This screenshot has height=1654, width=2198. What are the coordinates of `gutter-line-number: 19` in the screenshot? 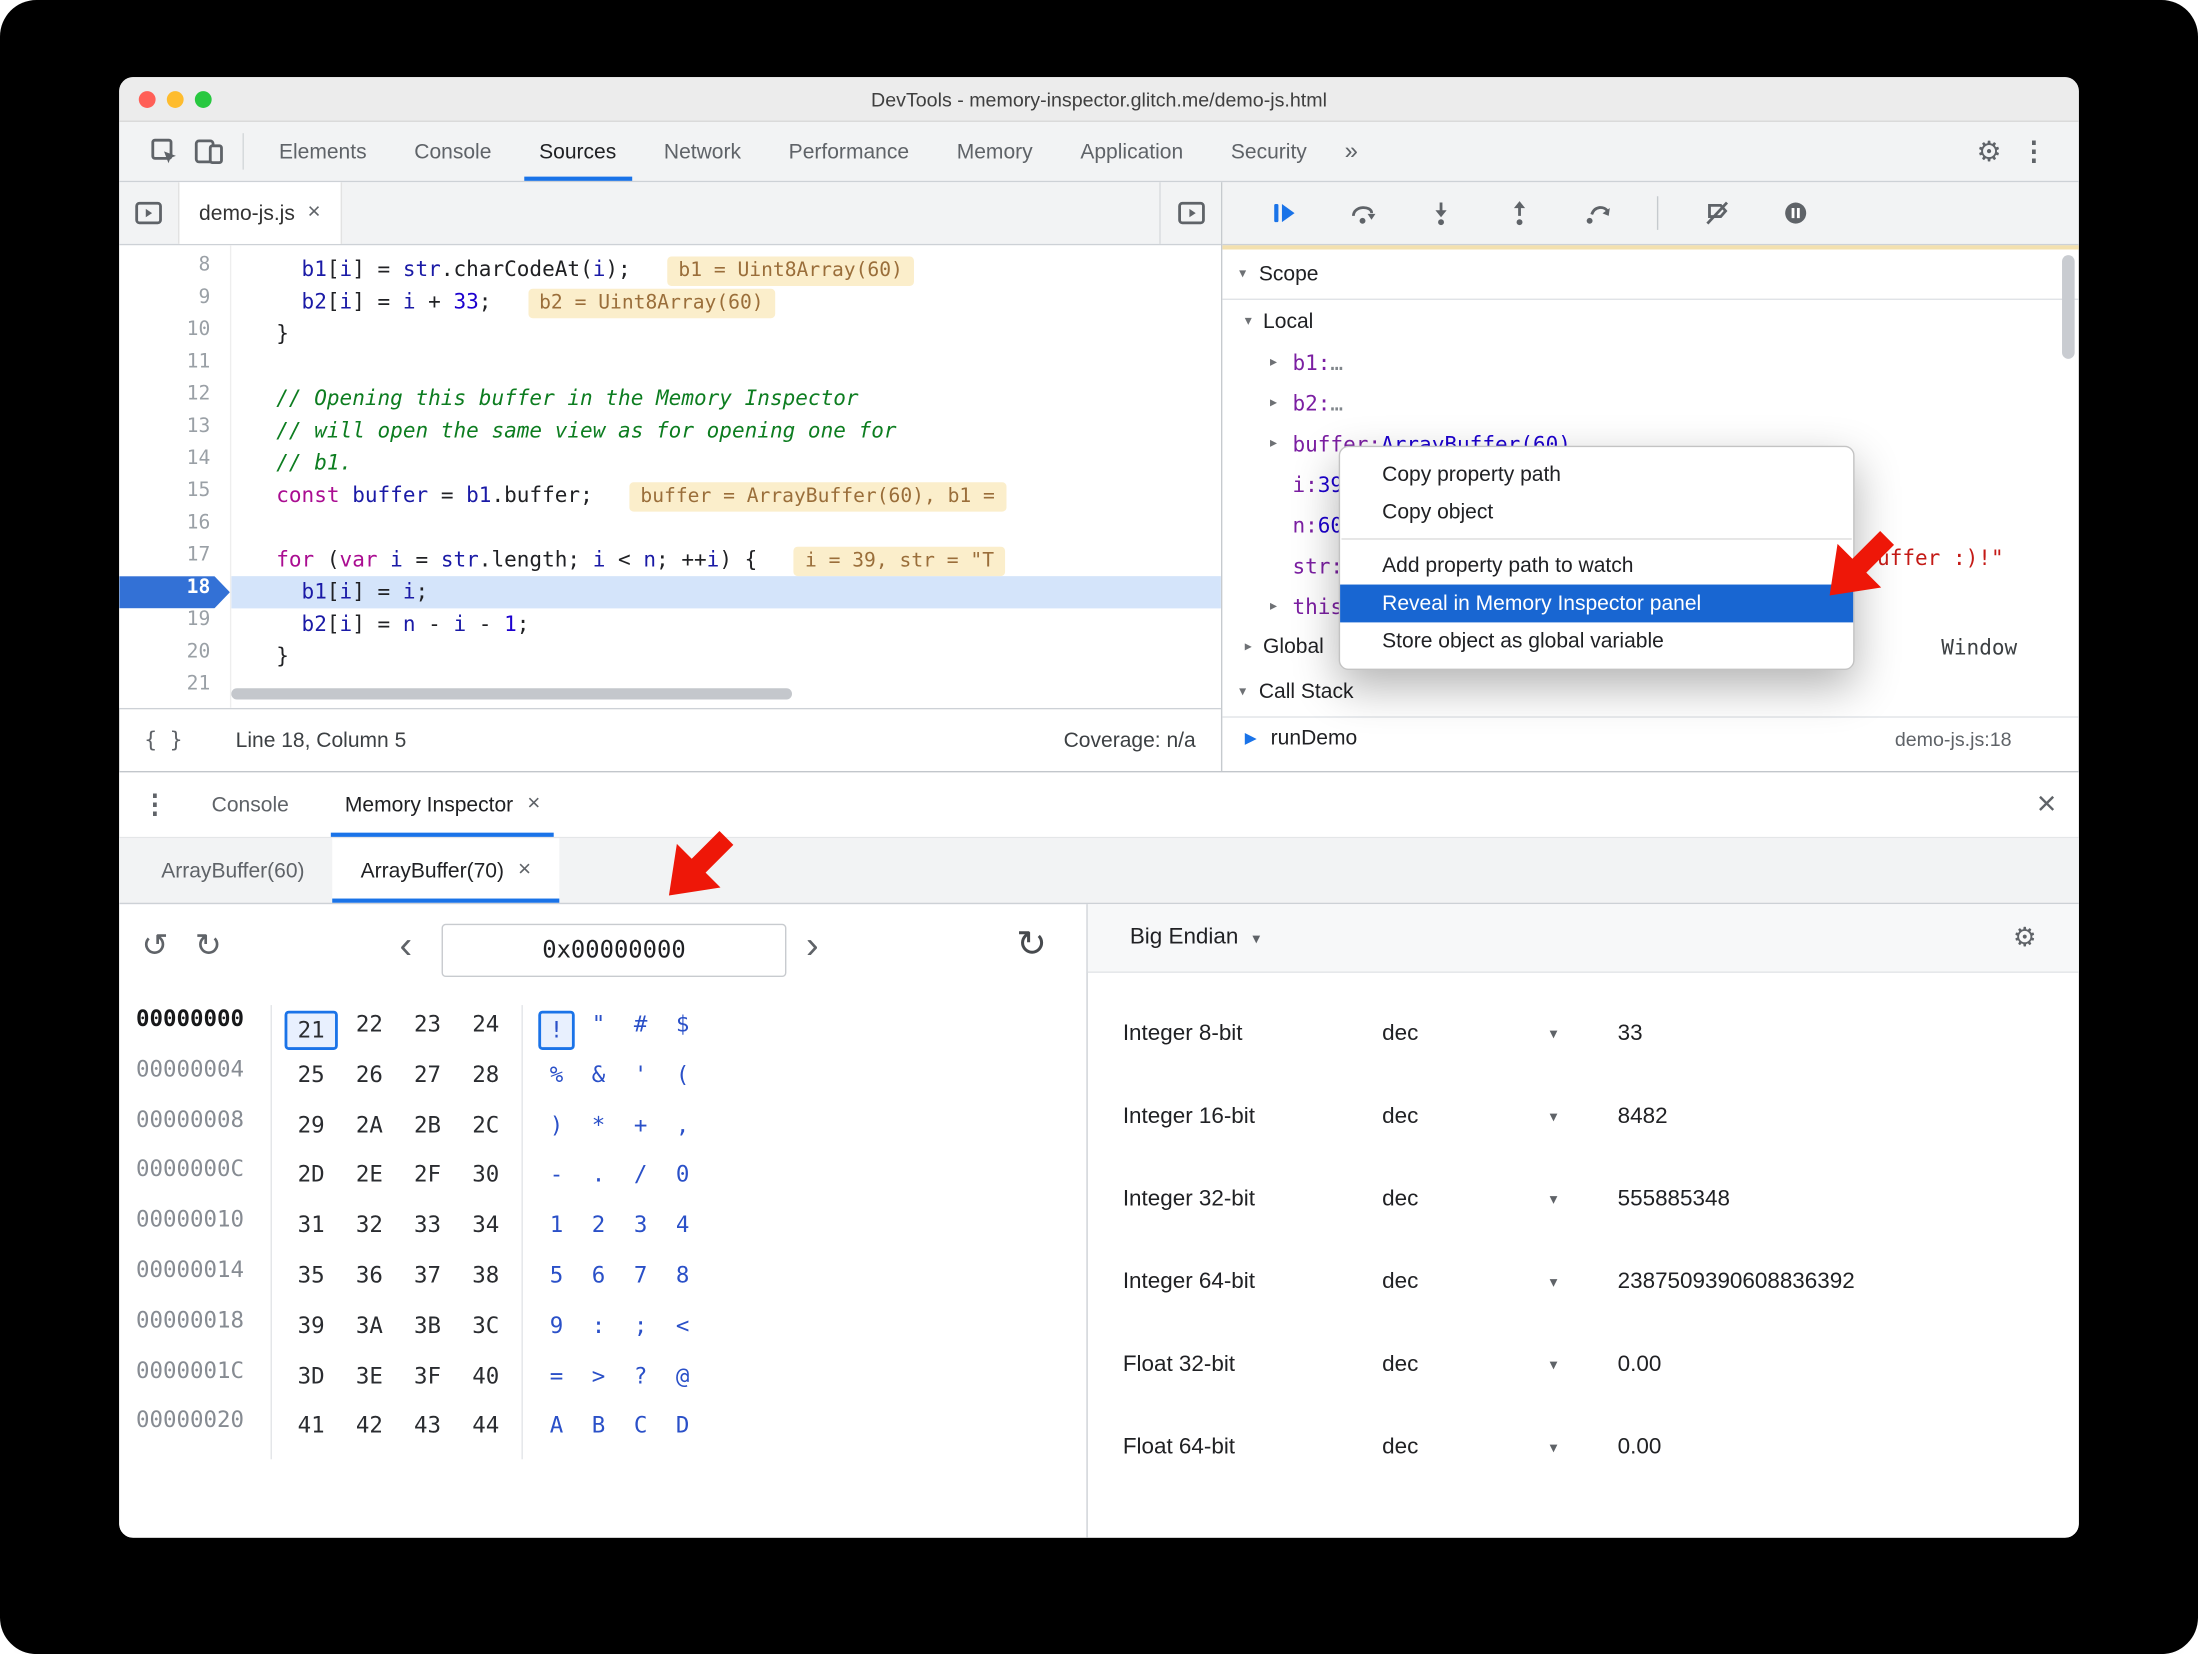 It's located at (174, 624).